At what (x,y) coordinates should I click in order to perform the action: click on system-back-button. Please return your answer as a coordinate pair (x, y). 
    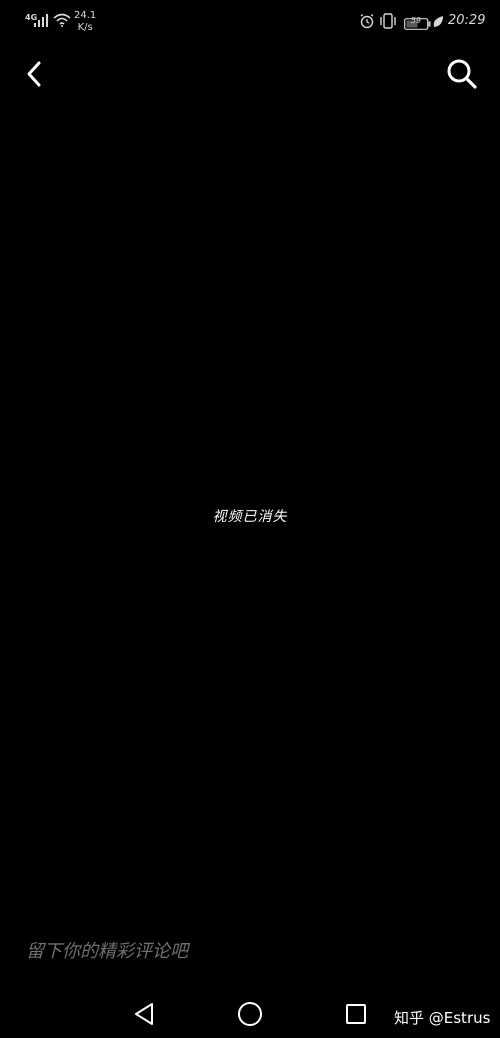
    Looking at the image, I should click on (144, 1016).